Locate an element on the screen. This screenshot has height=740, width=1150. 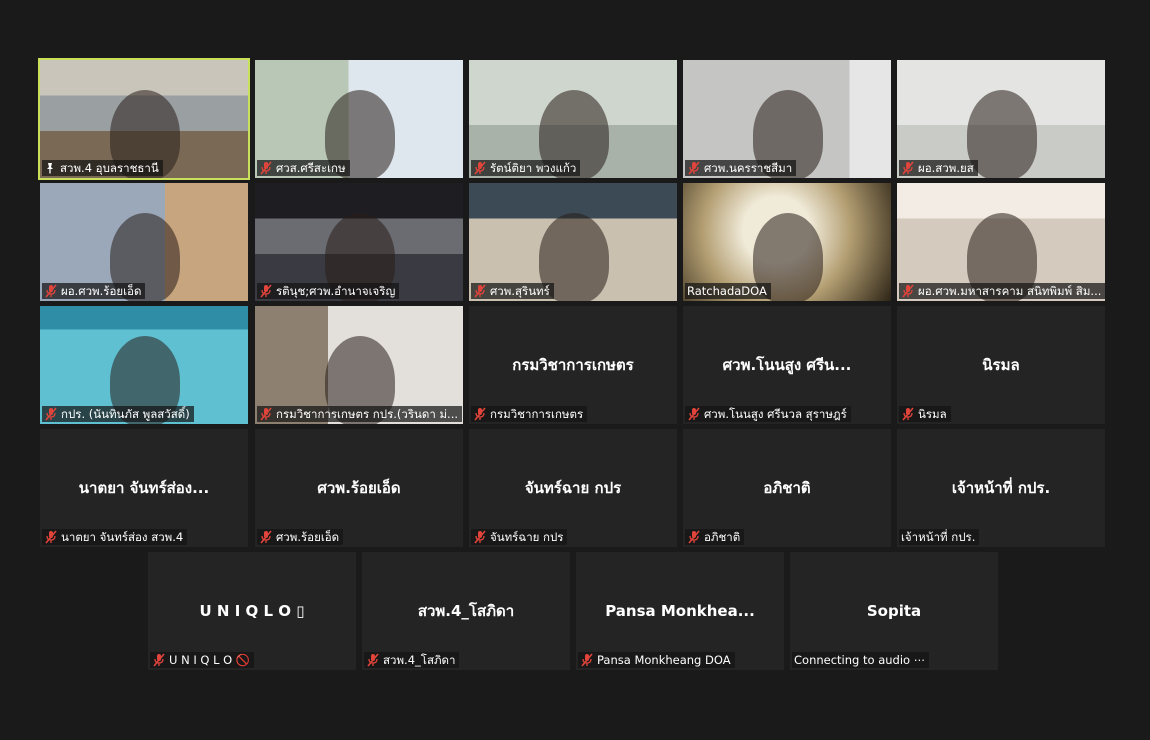
participant-name: กรมวิชาการเกษตร is located at coordinates (537, 414).